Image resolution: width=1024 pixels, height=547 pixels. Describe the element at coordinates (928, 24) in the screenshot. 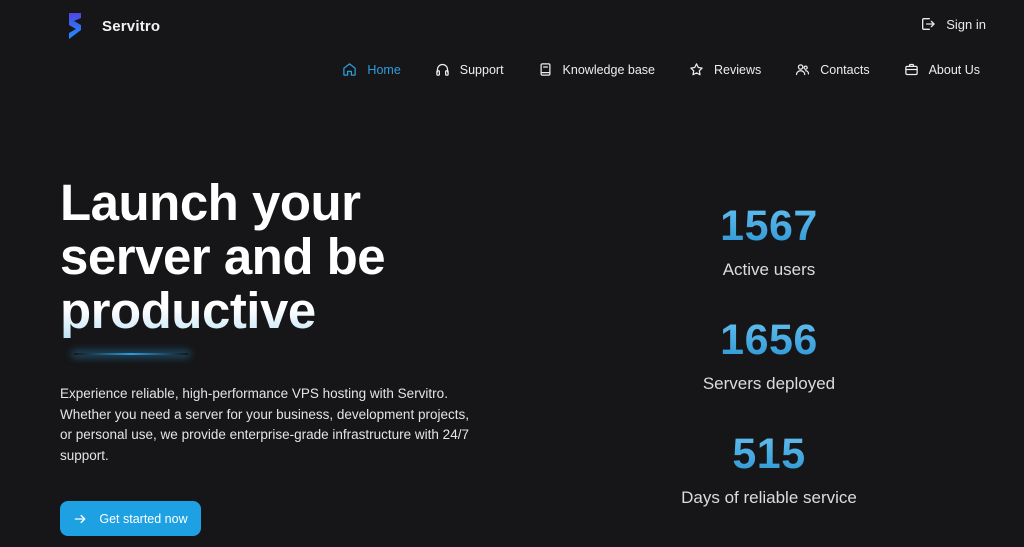

I see `sign-in-icon` at that location.